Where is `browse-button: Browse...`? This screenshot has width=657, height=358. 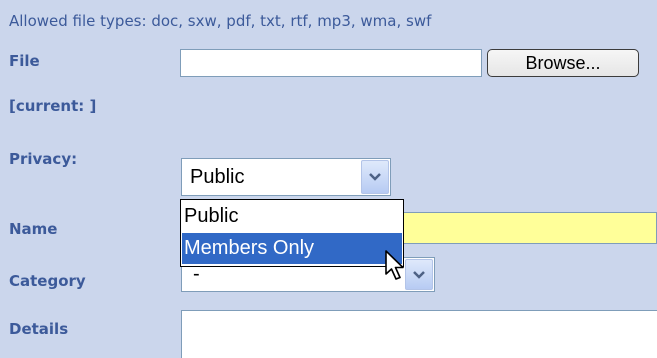 browse-button: Browse... is located at coordinates (563, 63).